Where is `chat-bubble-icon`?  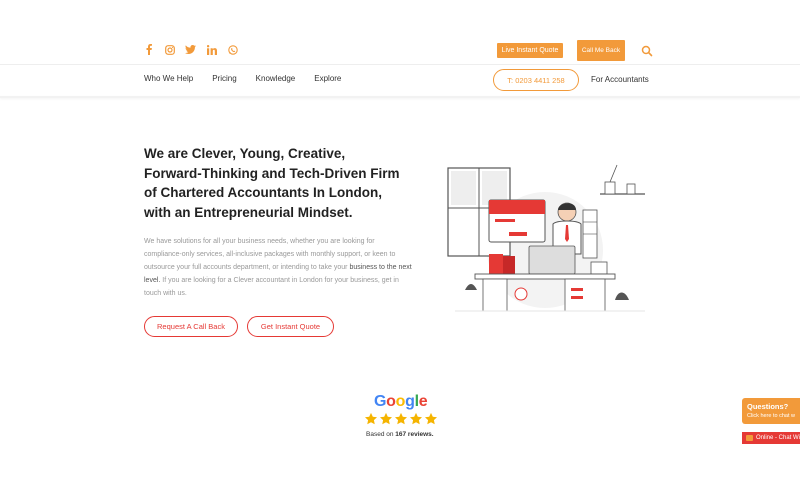 chat-bubble-icon is located at coordinates (749, 438).